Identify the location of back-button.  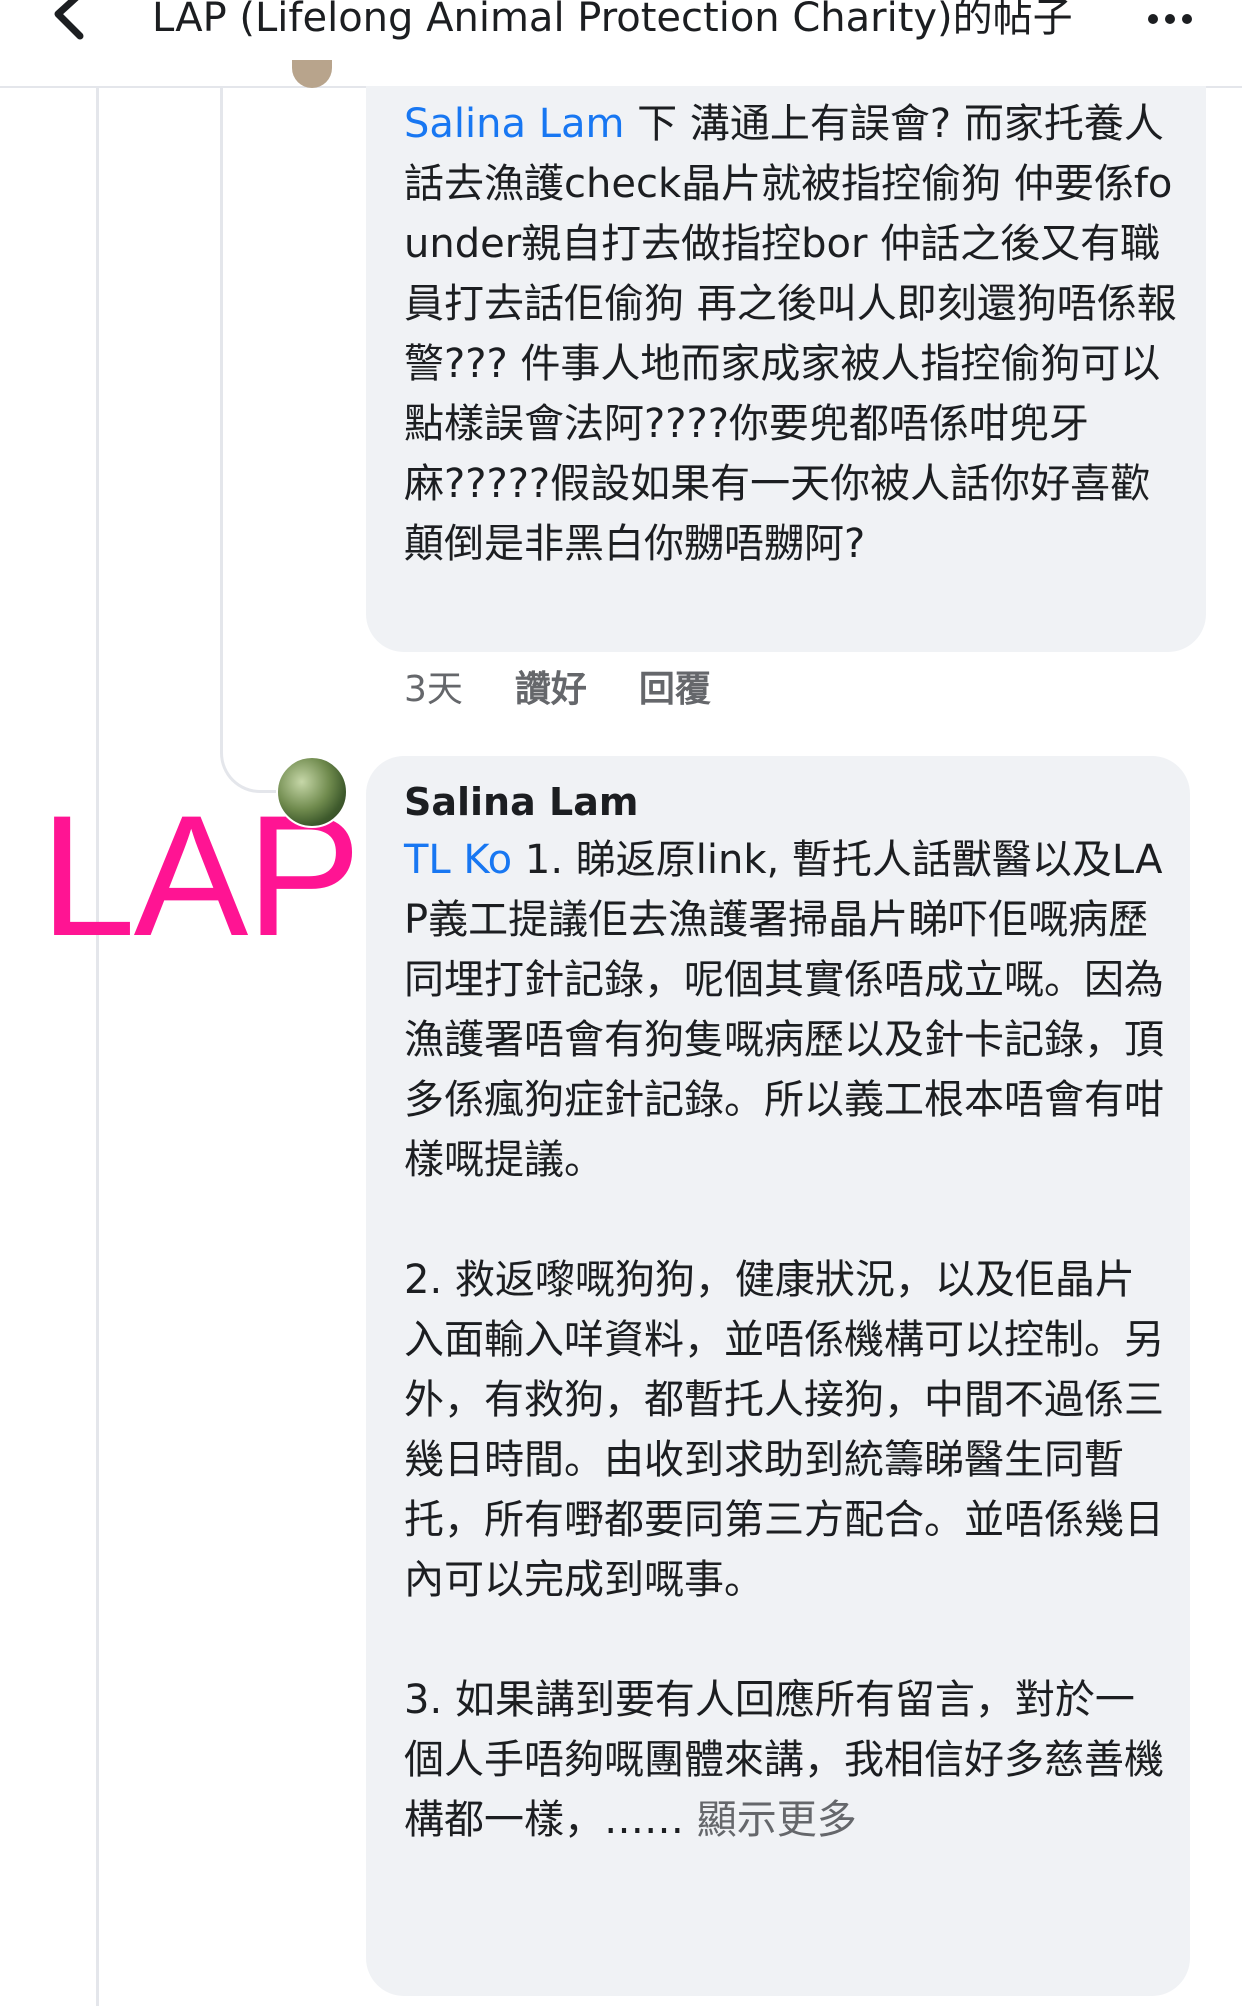
(74, 30).